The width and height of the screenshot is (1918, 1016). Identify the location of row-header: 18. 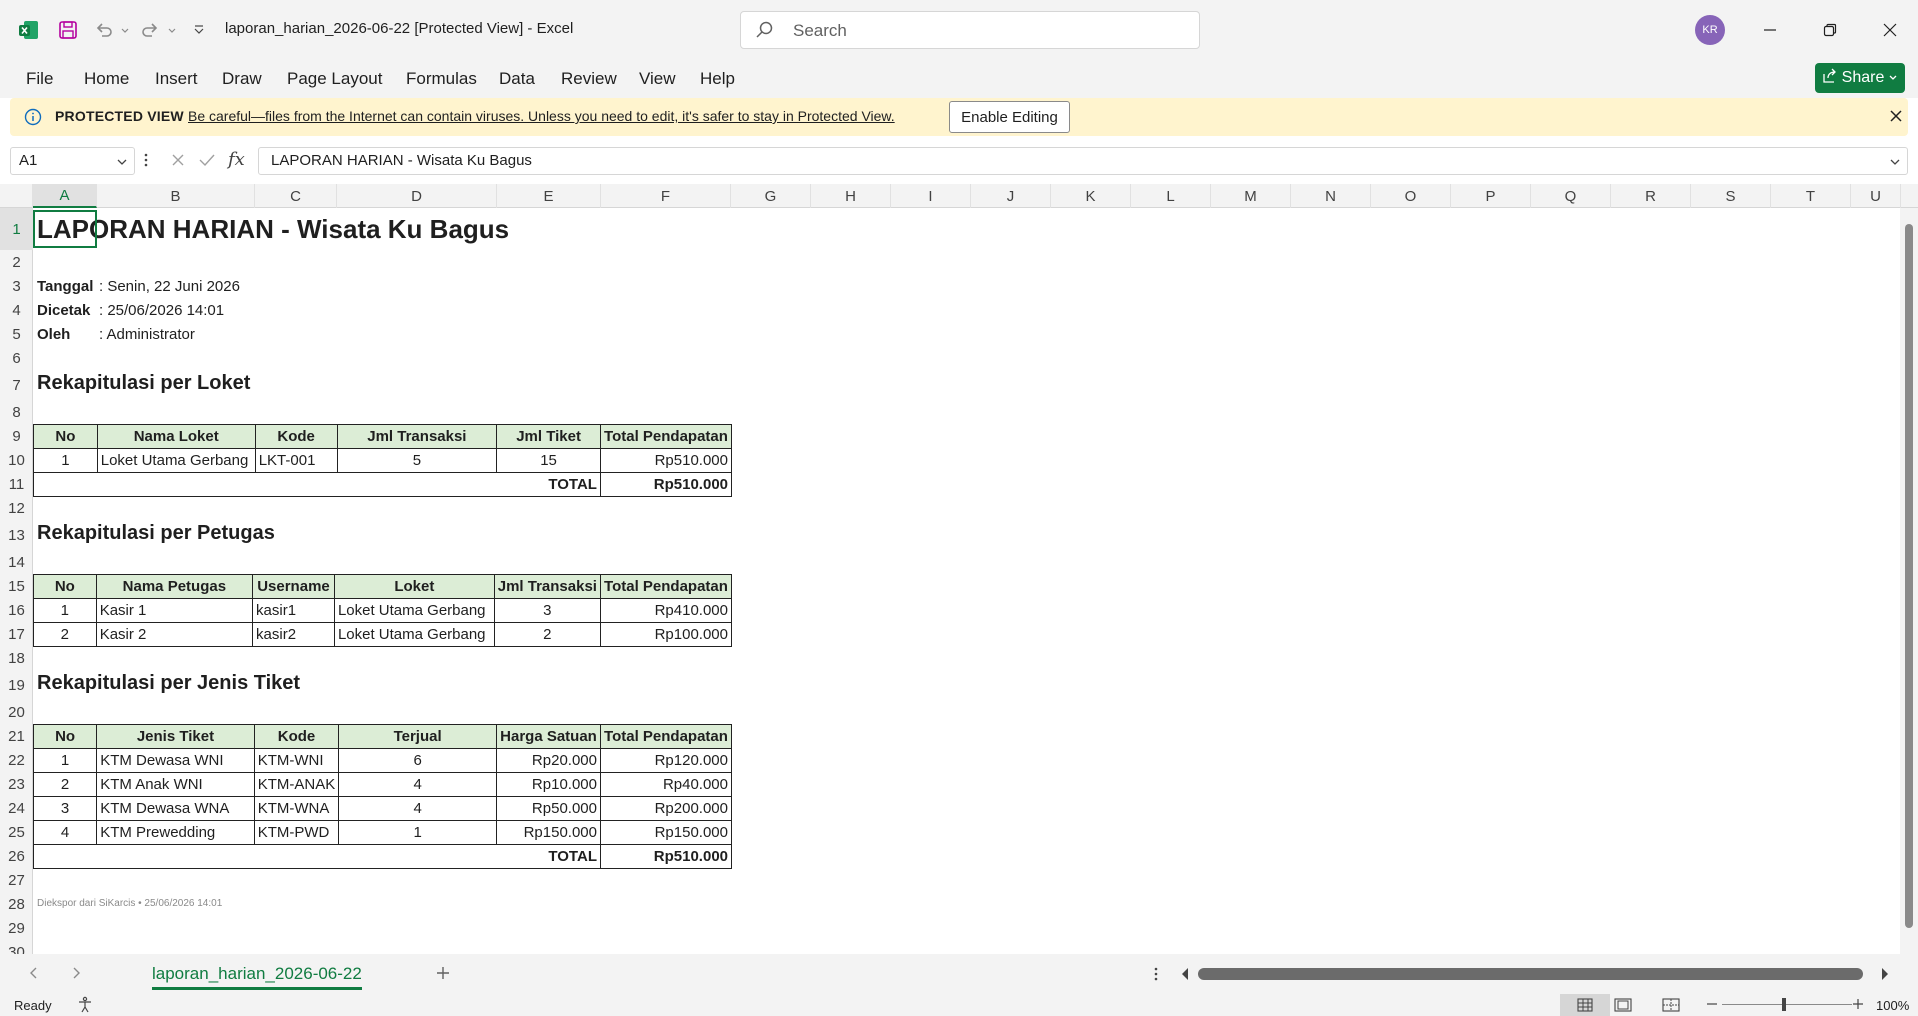
(16, 658).